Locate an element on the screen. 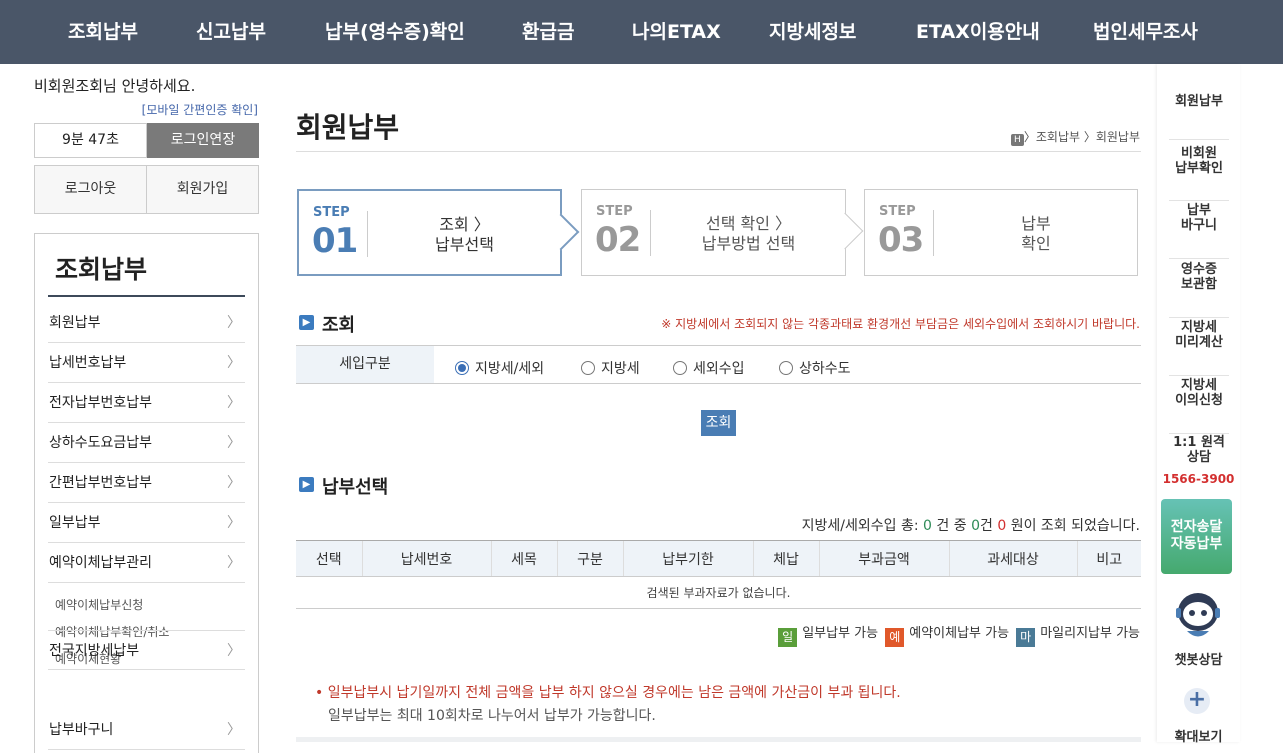  summary-text: 건 중 is located at coordinates (951, 526).